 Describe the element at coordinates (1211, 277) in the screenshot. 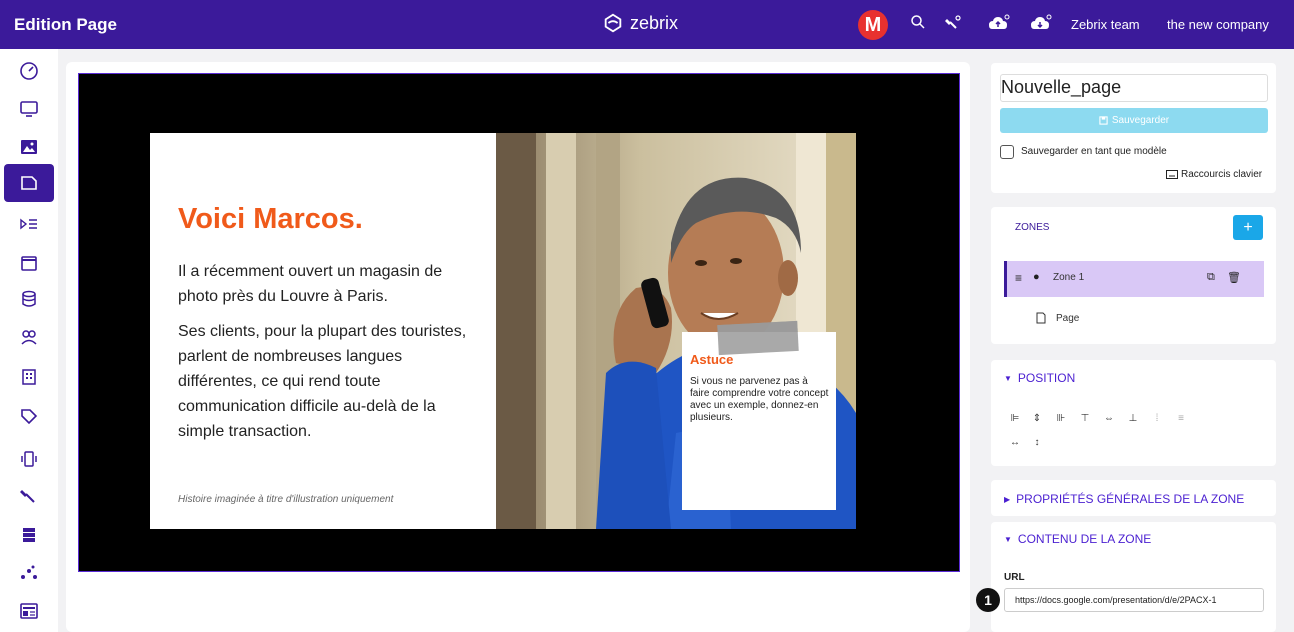

I see `duplicate-icon: ⧉` at that location.